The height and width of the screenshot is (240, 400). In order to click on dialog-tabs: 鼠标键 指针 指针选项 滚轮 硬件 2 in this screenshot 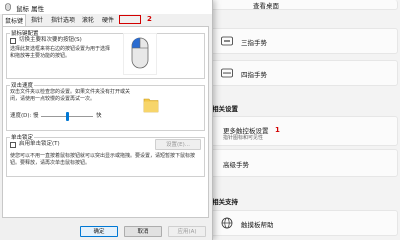, I will do `click(106, 21)`.